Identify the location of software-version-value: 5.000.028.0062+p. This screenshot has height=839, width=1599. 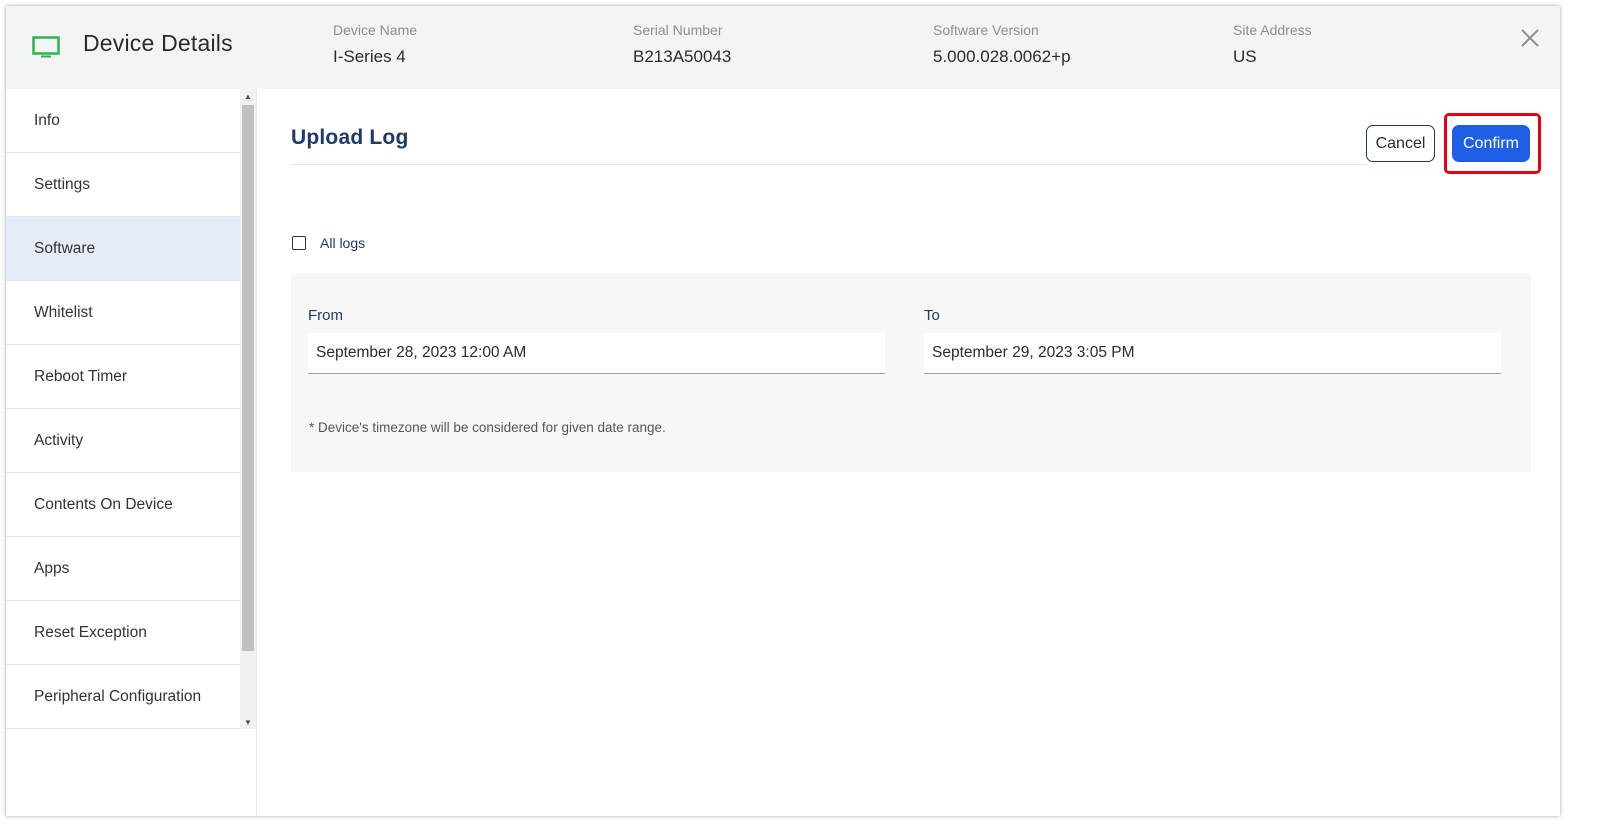
(1002, 56).